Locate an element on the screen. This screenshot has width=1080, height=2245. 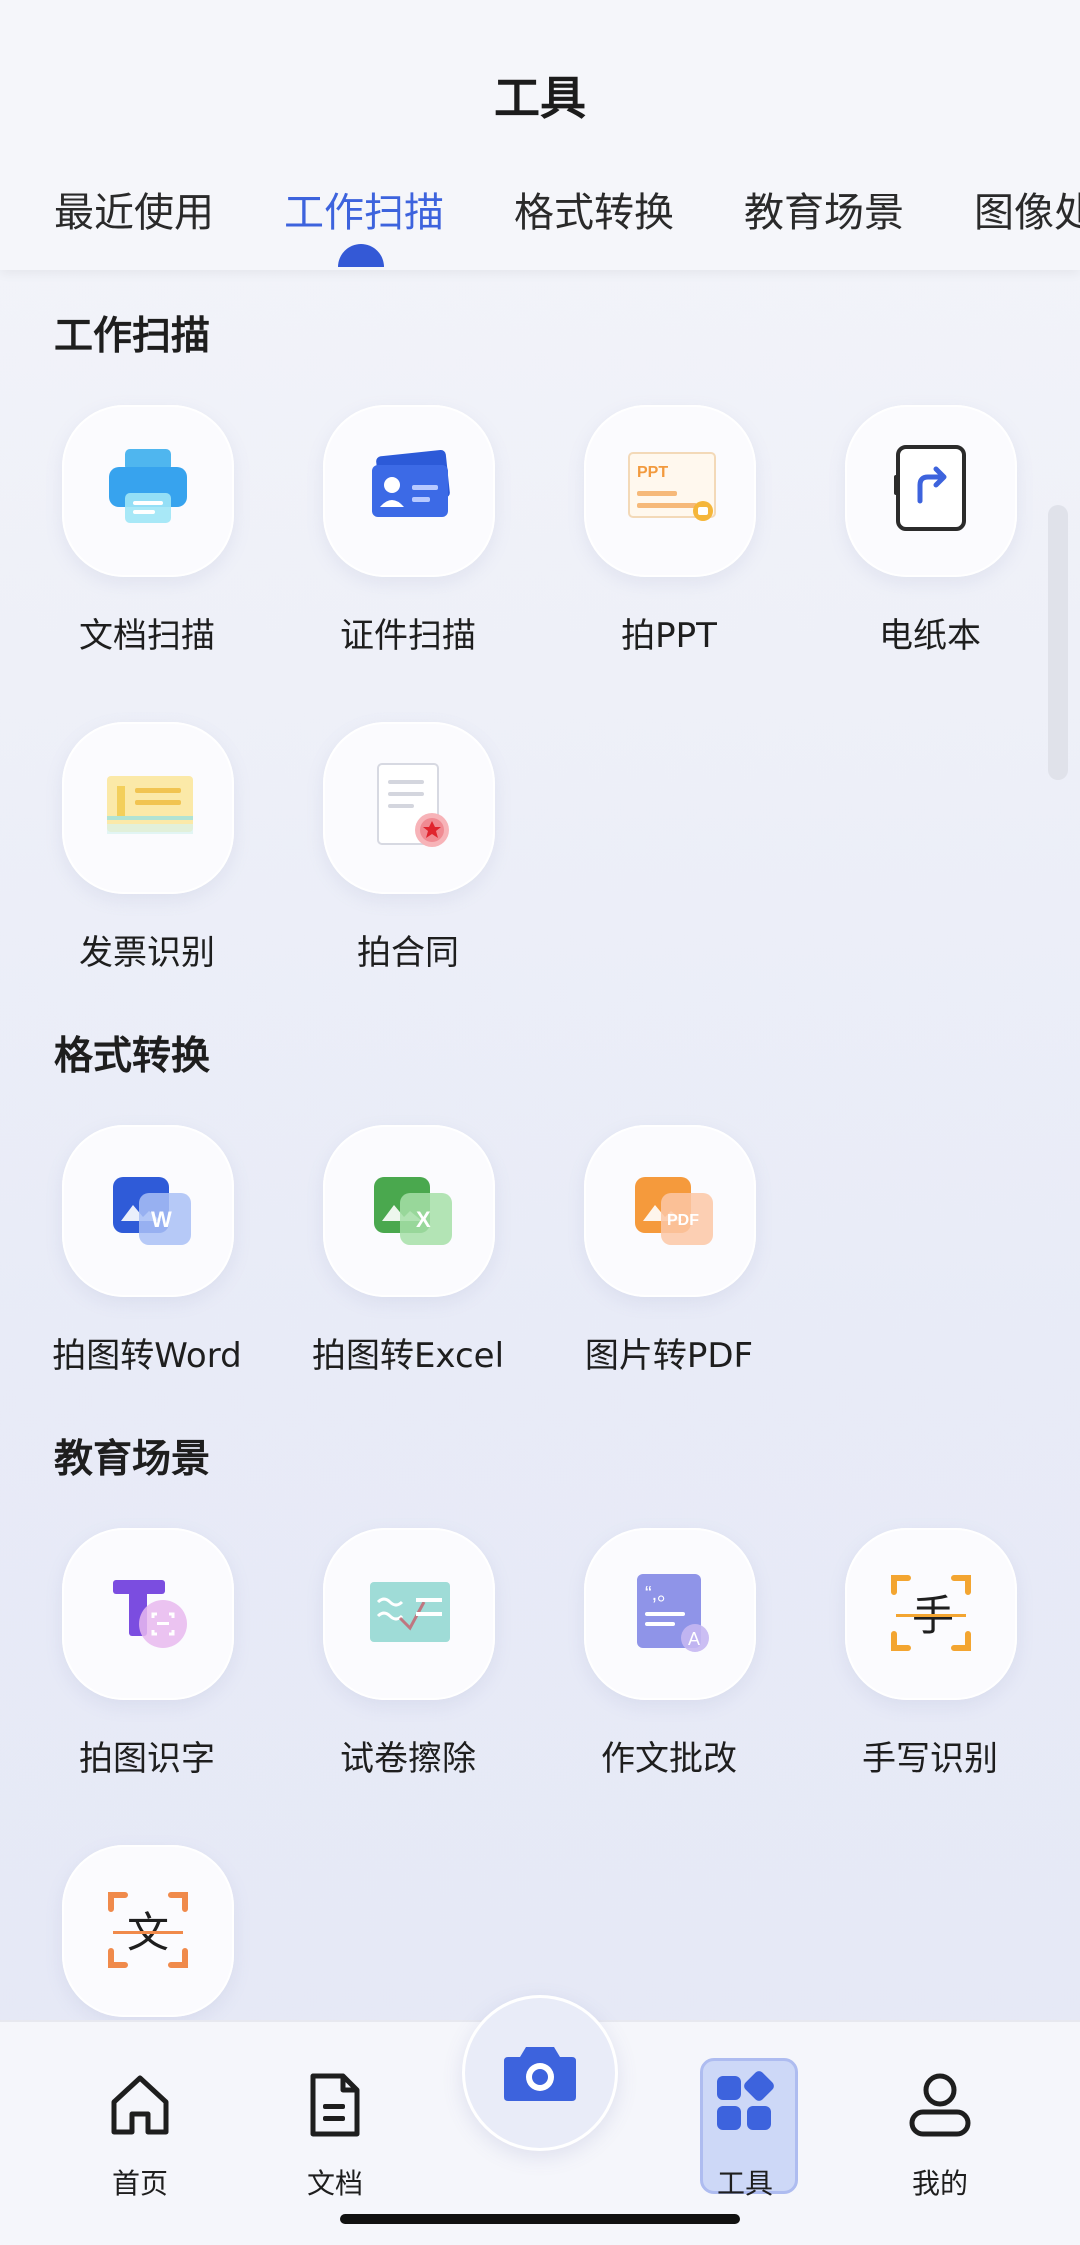
svg-text: A is located at coordinates (694, 1639).